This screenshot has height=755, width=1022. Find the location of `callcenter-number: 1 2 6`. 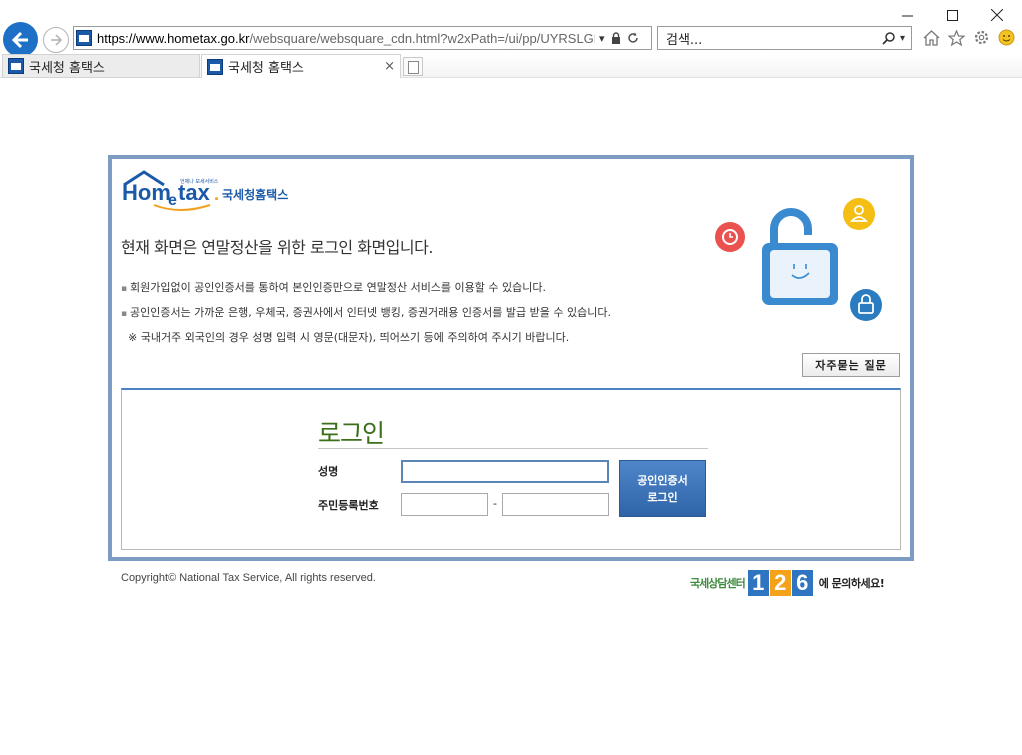

callcenter-number: 1 2 6 is located at coordinates (780, 583).